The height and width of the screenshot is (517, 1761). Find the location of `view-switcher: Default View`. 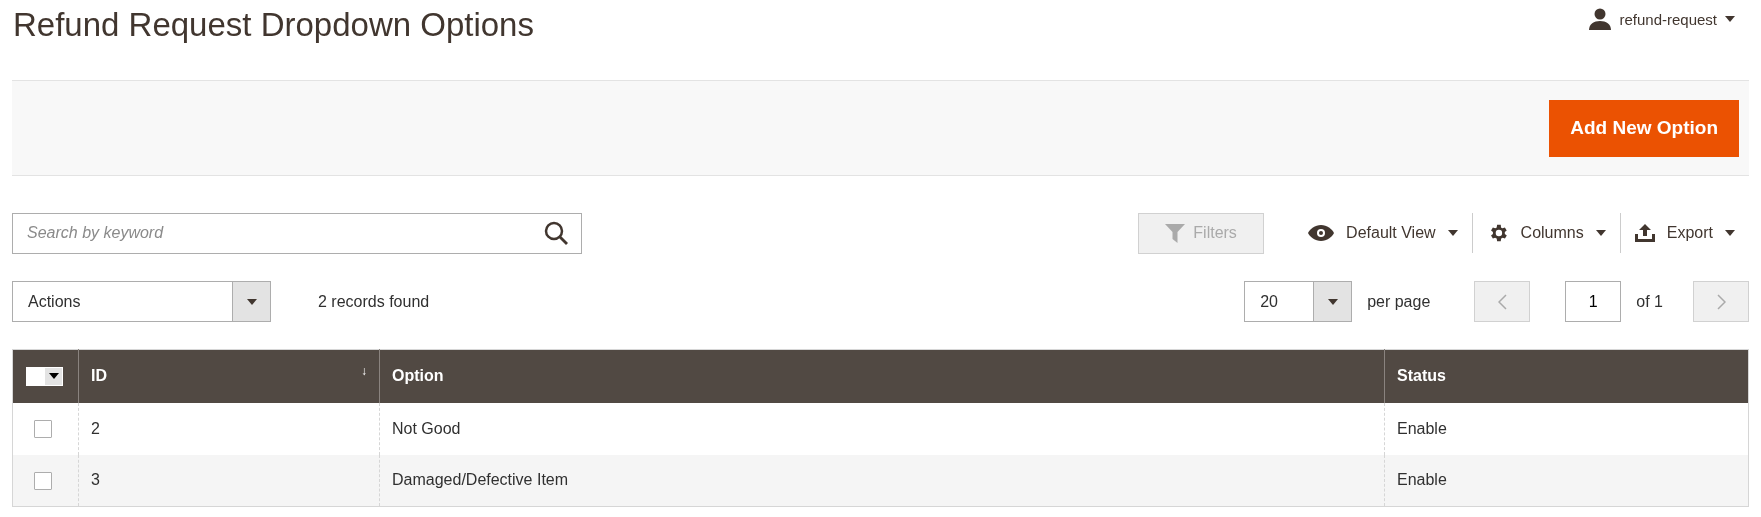

view-switcher: Default View is located at coordinates (1383, 233).